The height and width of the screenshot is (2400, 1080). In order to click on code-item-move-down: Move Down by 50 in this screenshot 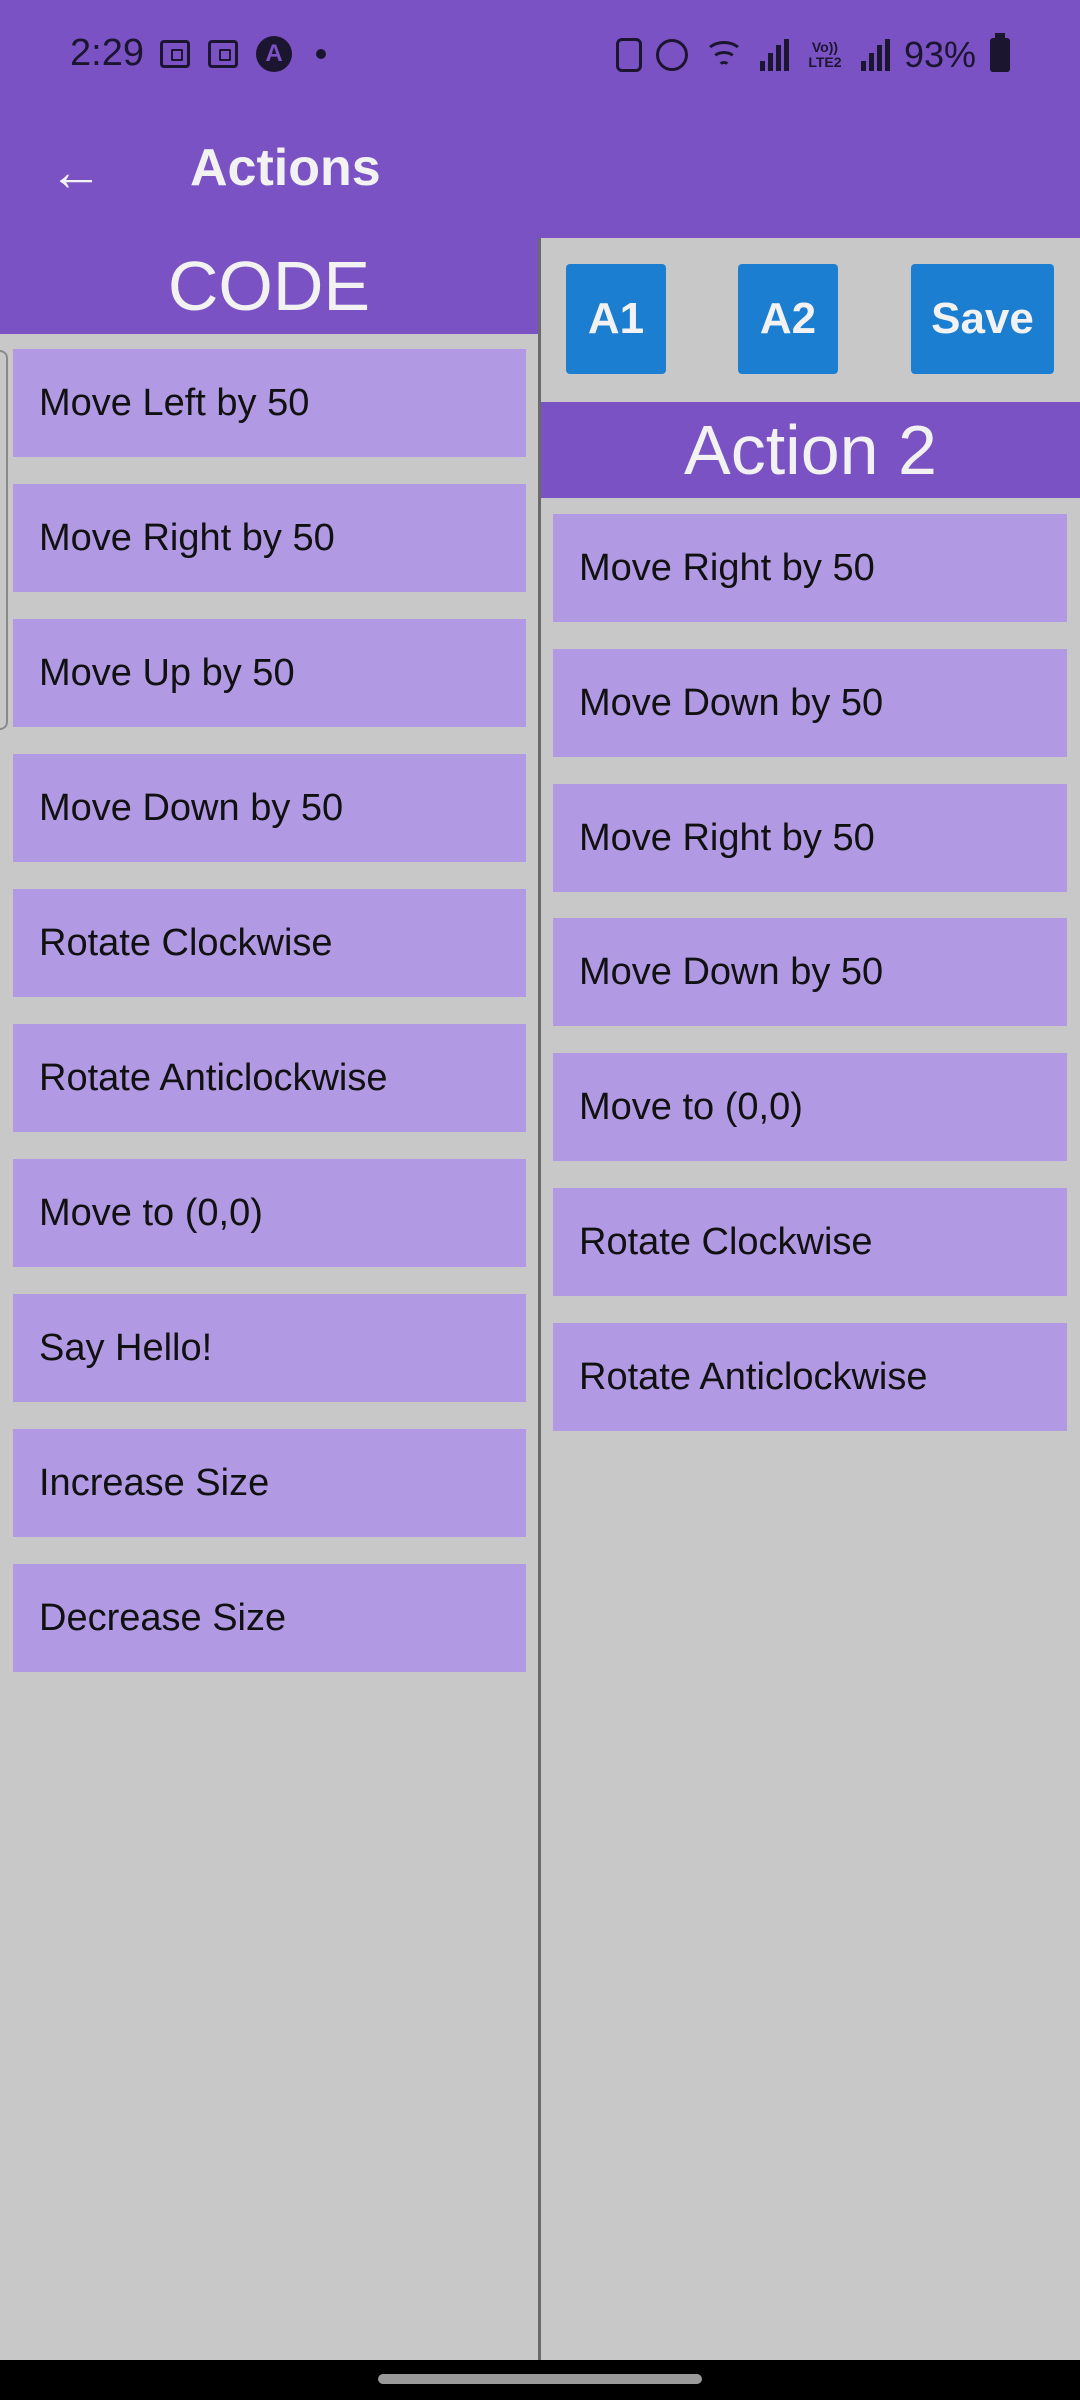, I will do `click(269, 808)`.